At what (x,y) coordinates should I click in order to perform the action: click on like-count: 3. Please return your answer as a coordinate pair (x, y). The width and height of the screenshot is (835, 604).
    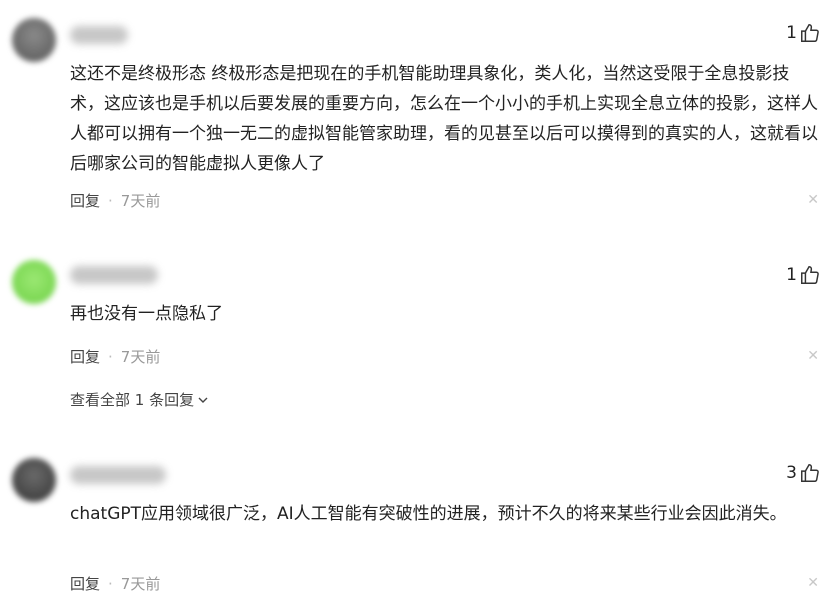
    Looking at the image, I should click on (791, 473).